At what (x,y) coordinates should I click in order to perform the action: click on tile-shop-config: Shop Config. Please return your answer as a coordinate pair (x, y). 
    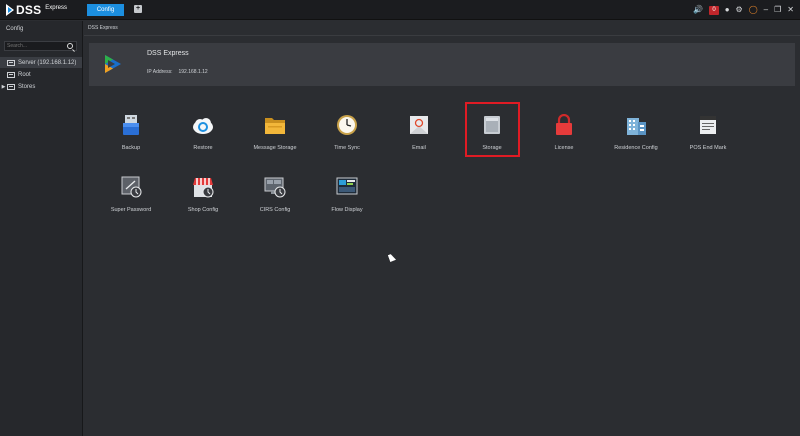
    Looking at the image, I should click on (203, 198).